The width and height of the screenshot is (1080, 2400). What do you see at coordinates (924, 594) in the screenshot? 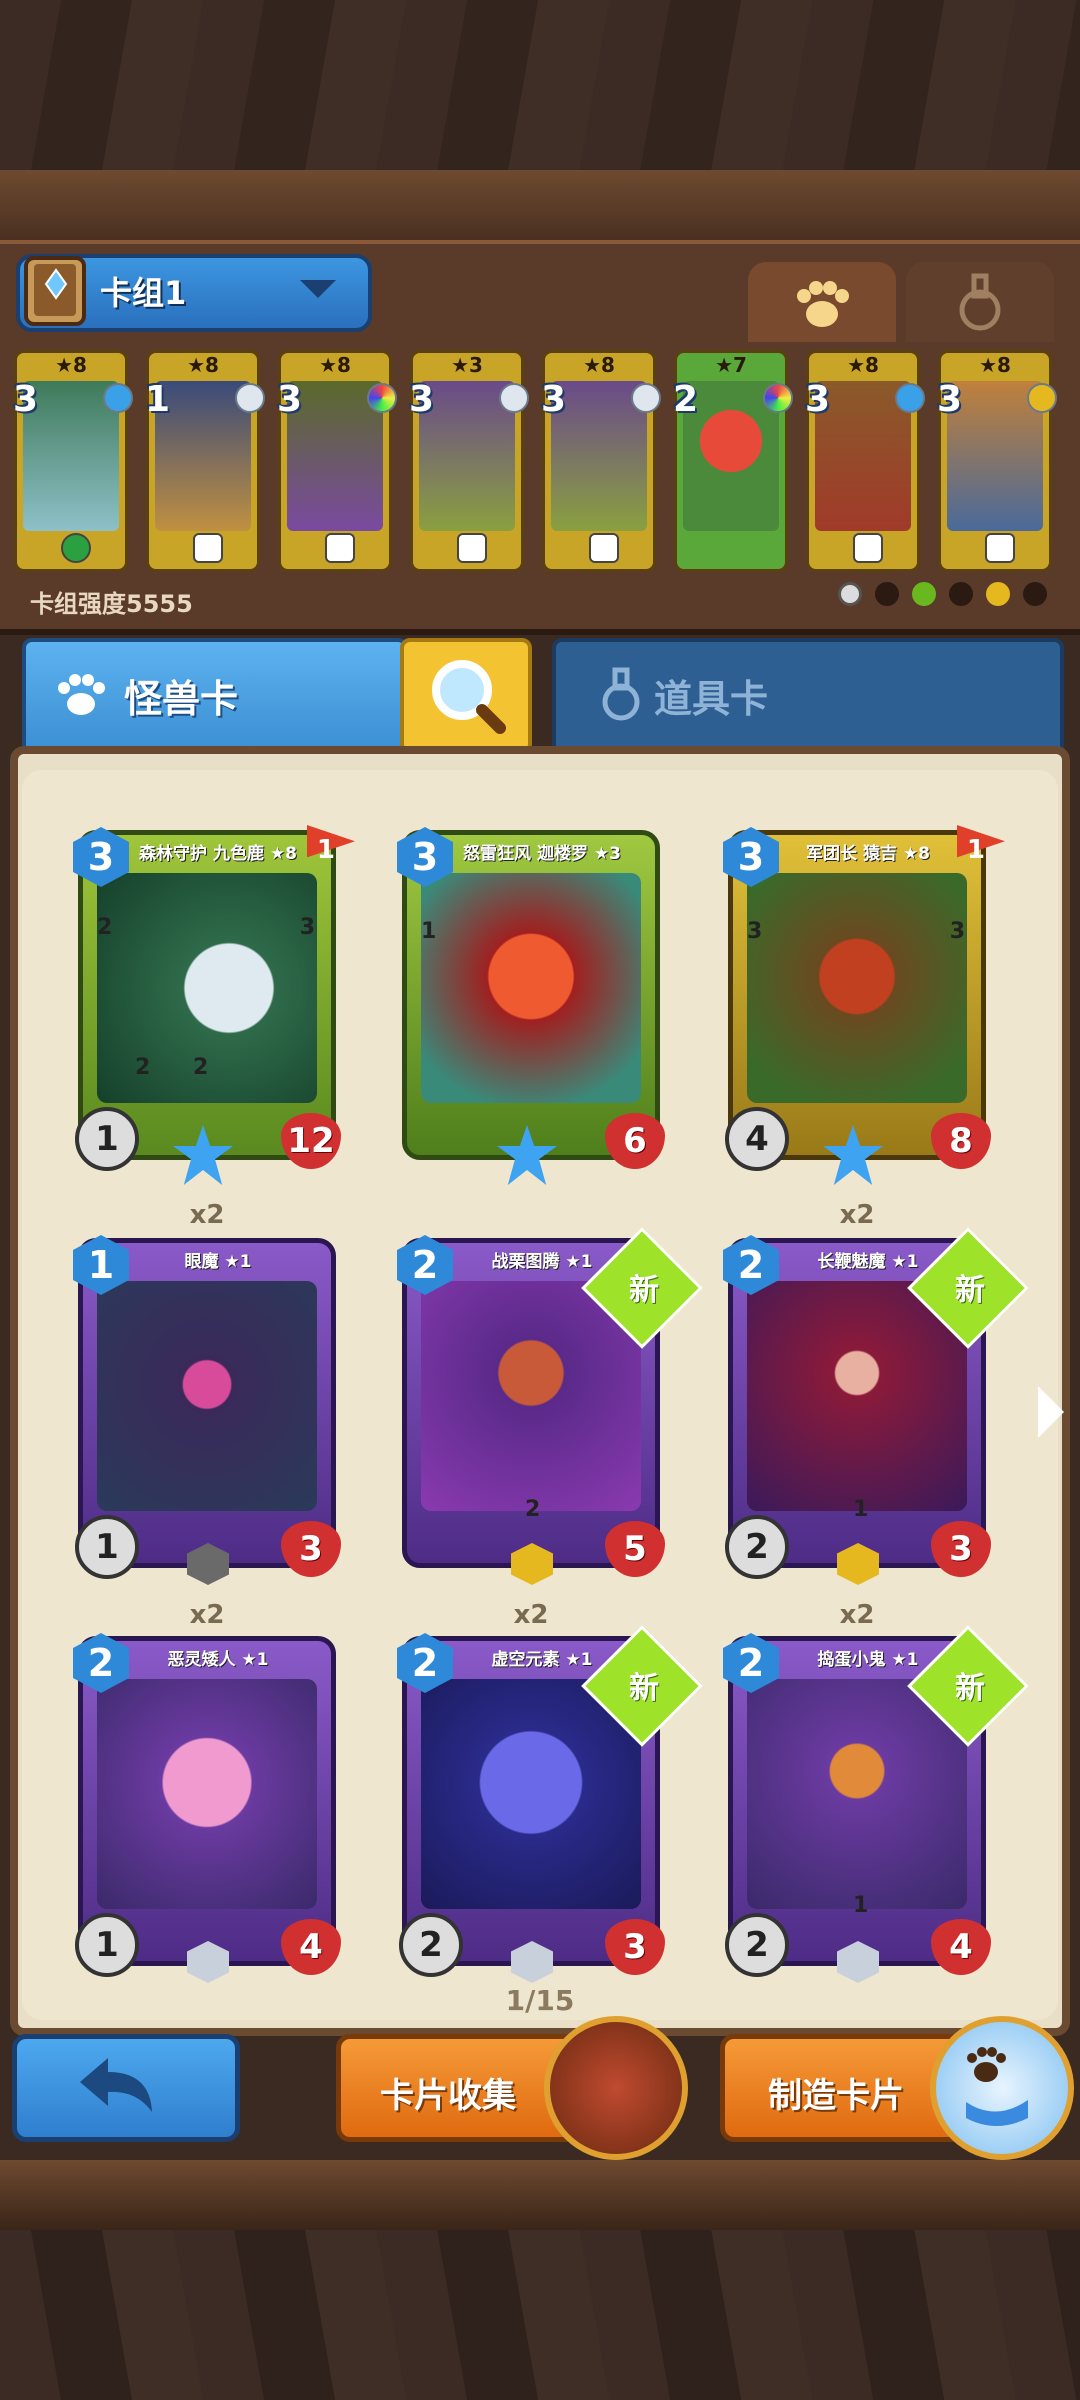
I see `filter-leaf-icon` at bounding box center [924, 594].